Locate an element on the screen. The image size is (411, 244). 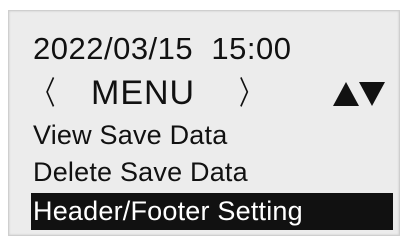
menu-item-delete-save-data: Delete Save Data is located at coordinates (212, 172).